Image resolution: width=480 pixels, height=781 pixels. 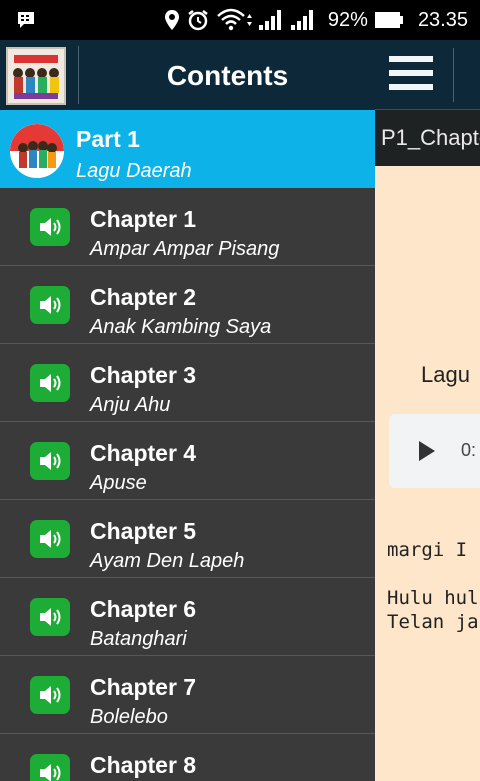 What do you see at coordinates (143, 453) in the screenshot?
I see `chapter-title: Chapter 4` at bounding box center [143, 453].